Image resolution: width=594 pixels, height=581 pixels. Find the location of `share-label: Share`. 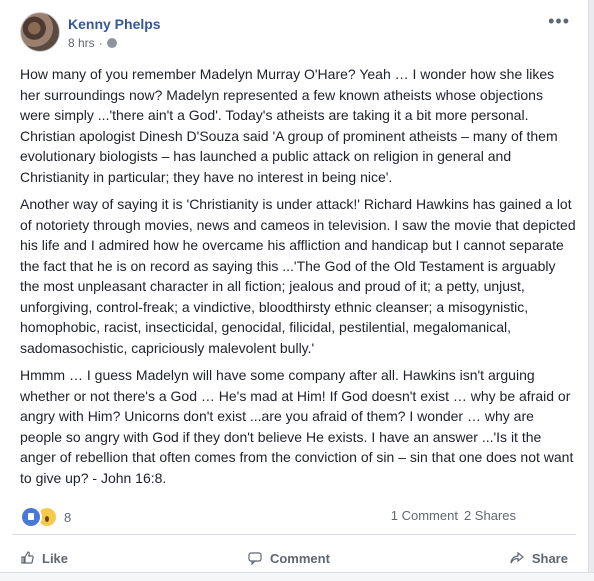

share-label: Share is located at coordinates (549, 558).